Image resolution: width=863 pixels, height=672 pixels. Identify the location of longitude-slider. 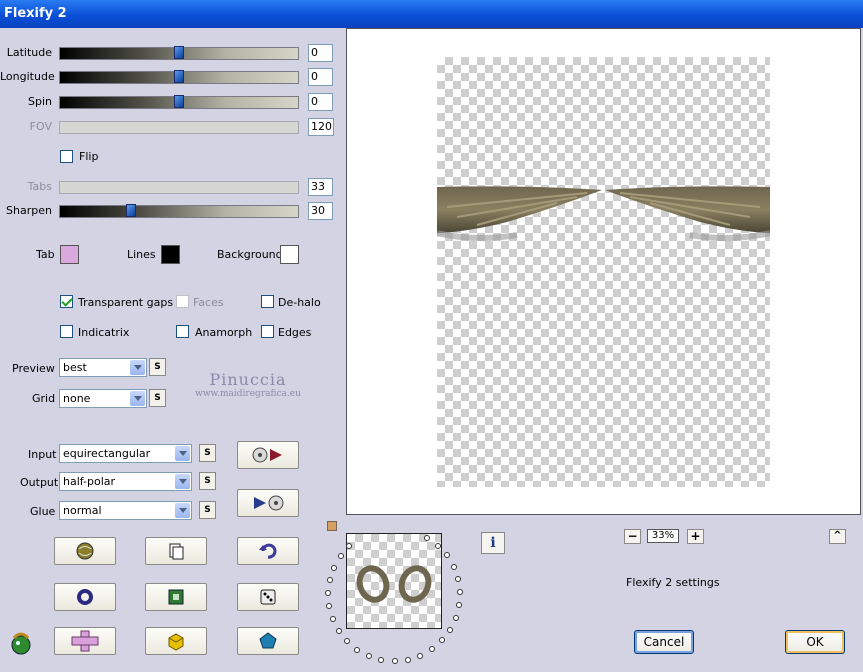
(179, 77).